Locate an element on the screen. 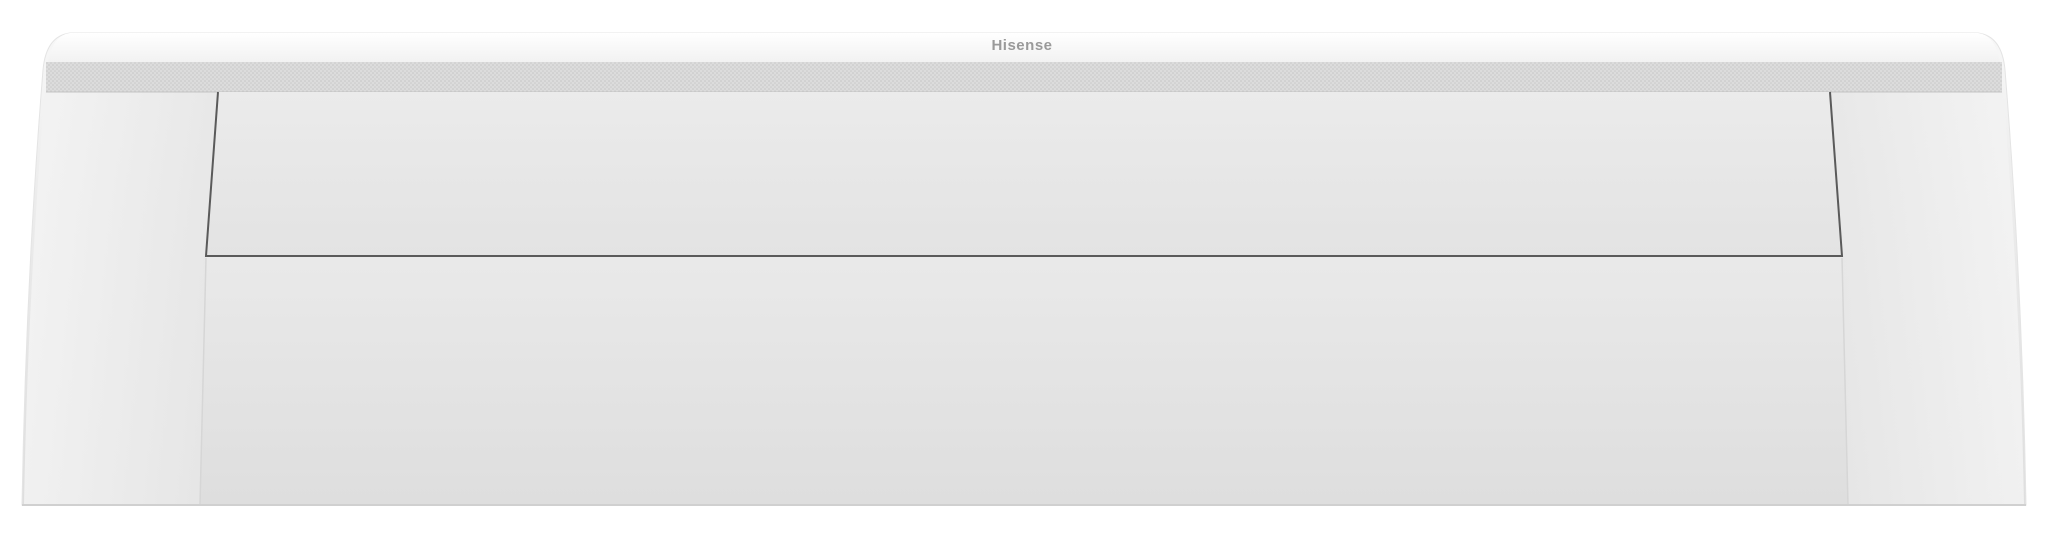 The height and width of the screenshot is (539, 2048). top-vent-grille is located at coordinates (1024, 77).